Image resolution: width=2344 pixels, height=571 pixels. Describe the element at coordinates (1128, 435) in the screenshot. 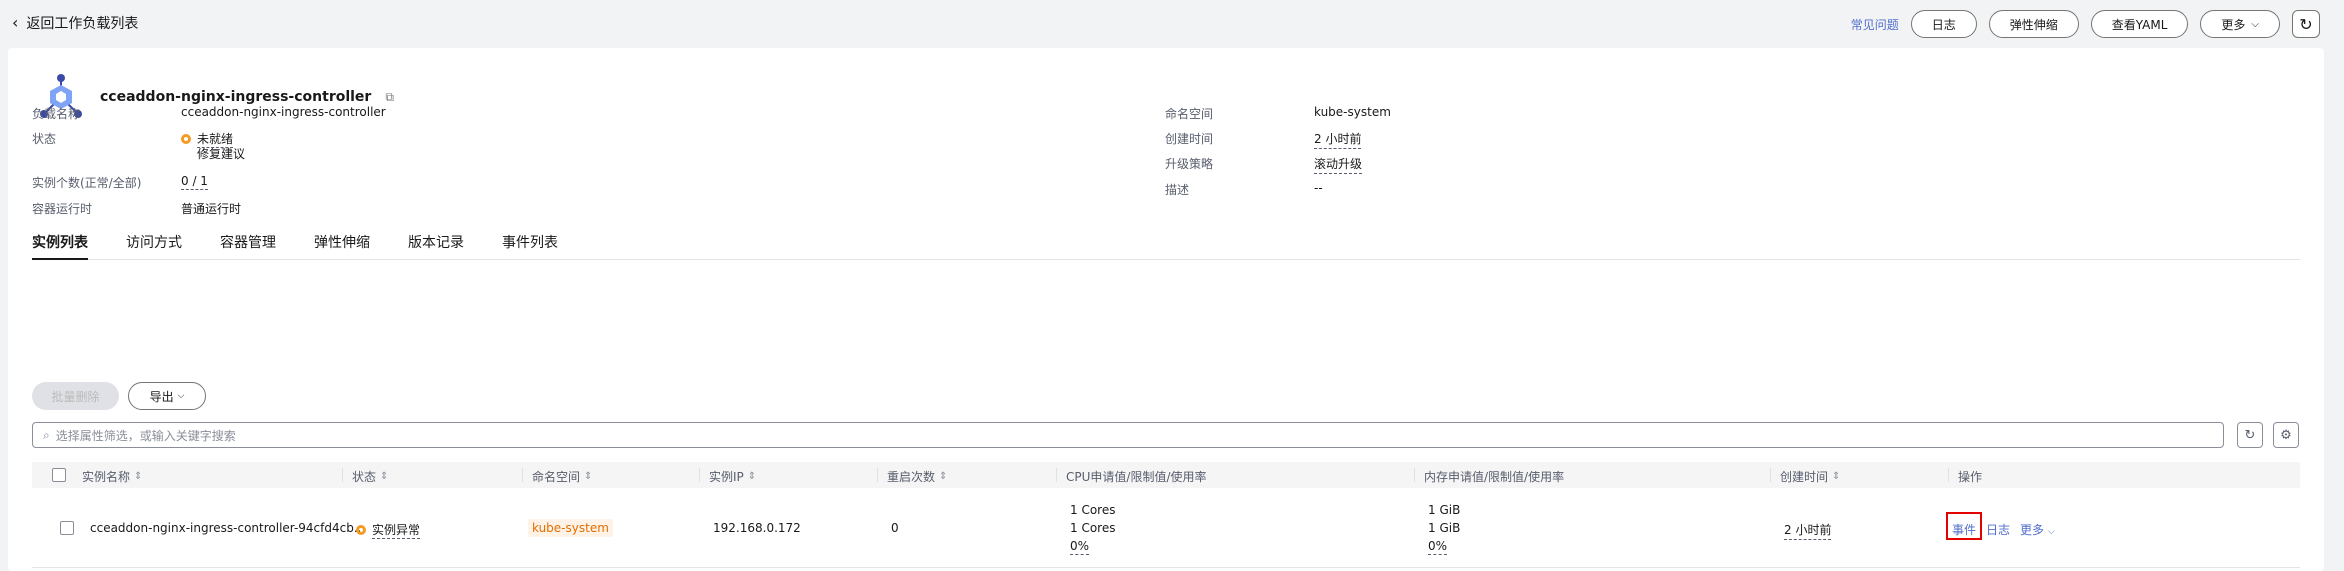

I see `search-input: ⌕ 选择属性筛选，或输入关键字搜索` at that location.